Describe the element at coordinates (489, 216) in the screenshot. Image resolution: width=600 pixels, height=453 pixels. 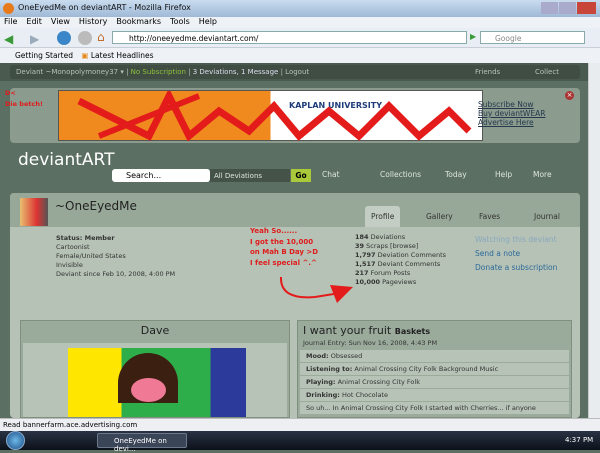
I see `tab-faves: Faves` at that location.